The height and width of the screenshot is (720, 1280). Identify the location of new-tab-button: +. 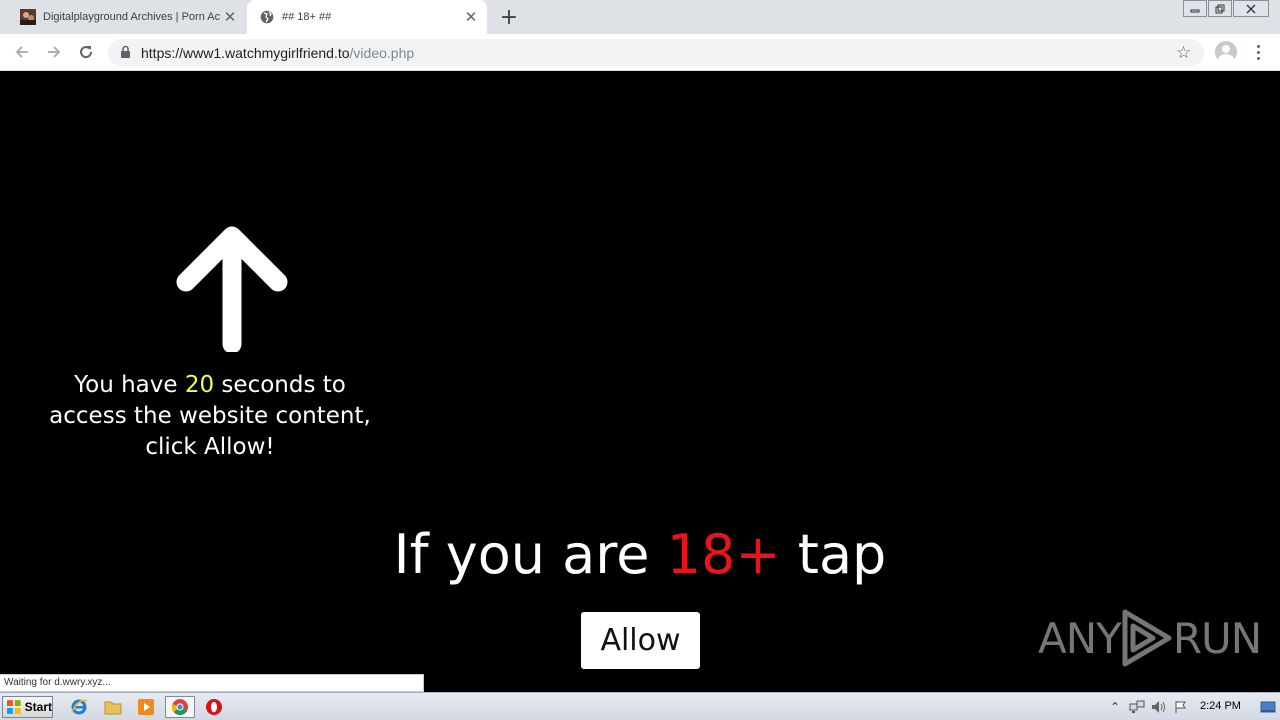
(509, 17).